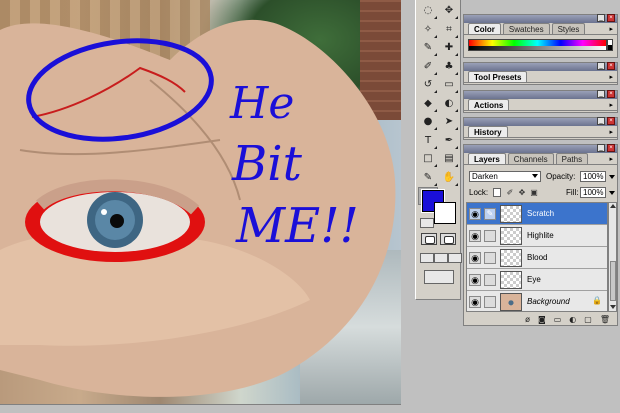 This screenshot has width=620, height=413. I want to click on tab-layers: Layers, so click(487, 158).